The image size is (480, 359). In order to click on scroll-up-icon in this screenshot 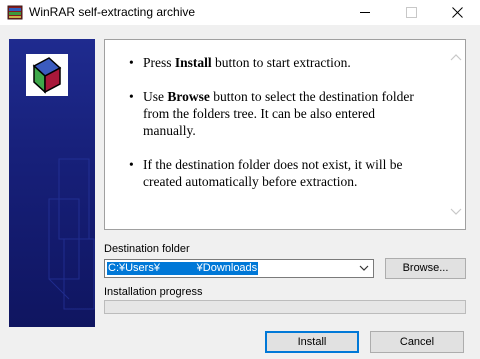, I will do `click(456, 57)`.